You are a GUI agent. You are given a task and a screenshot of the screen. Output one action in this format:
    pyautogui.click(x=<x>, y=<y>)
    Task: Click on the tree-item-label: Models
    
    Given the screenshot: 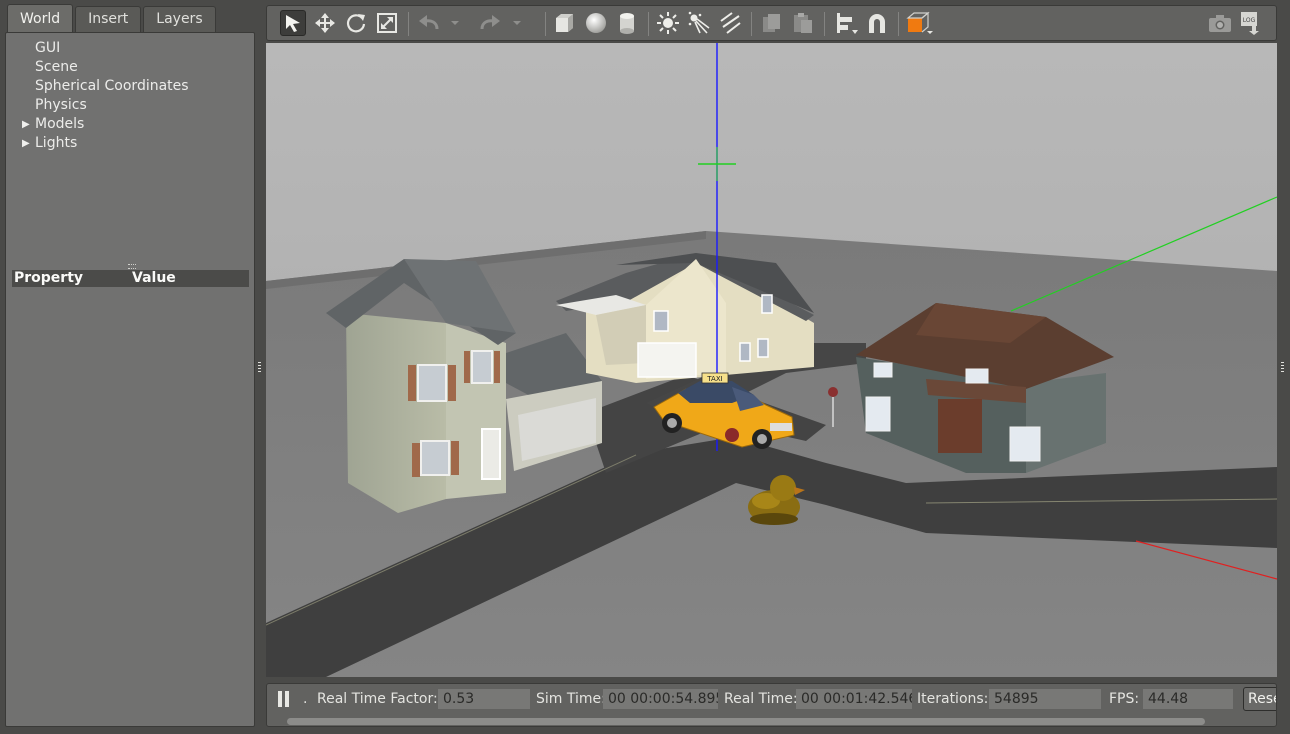 What is the action you would take?
    pyautogui.click(x=60, y=124)
    